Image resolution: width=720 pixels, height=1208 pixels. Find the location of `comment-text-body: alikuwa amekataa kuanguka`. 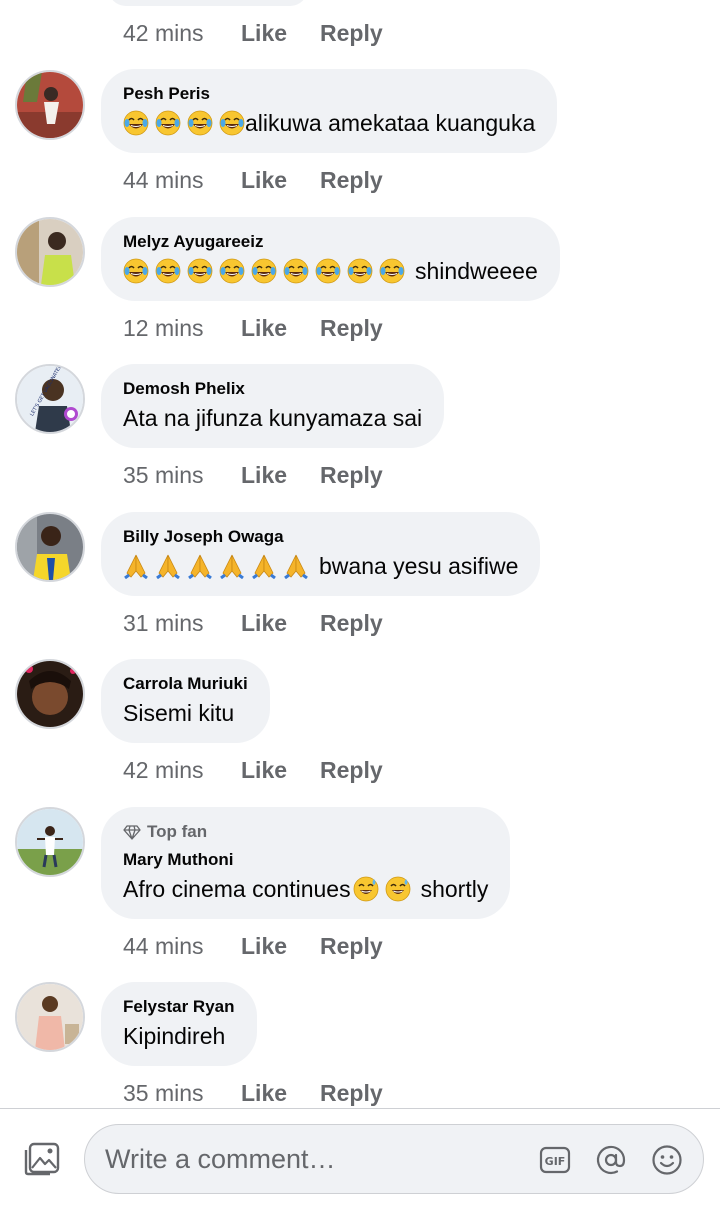

comment-text-body: alikuwa amekataa kuanguka is located at coordinates (390, 123).